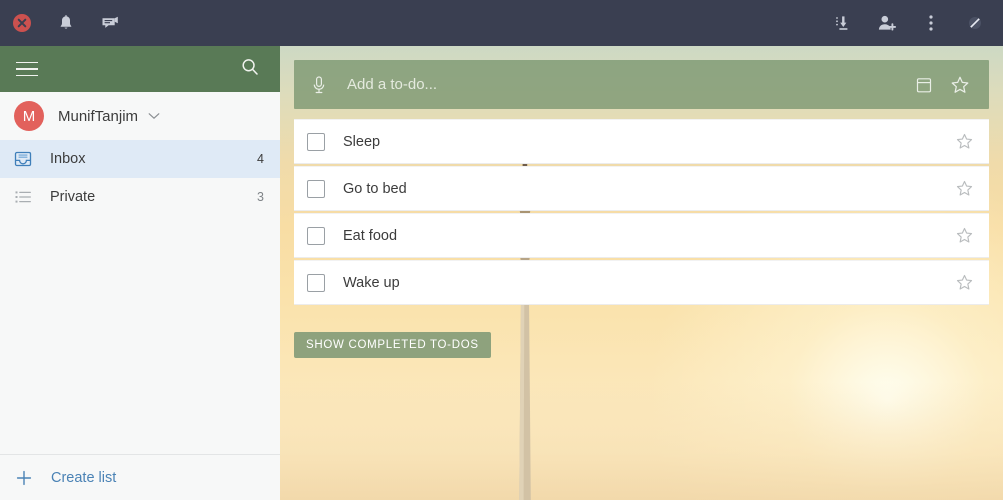  I want to click on titlebar-right-group, so click(912, 23).